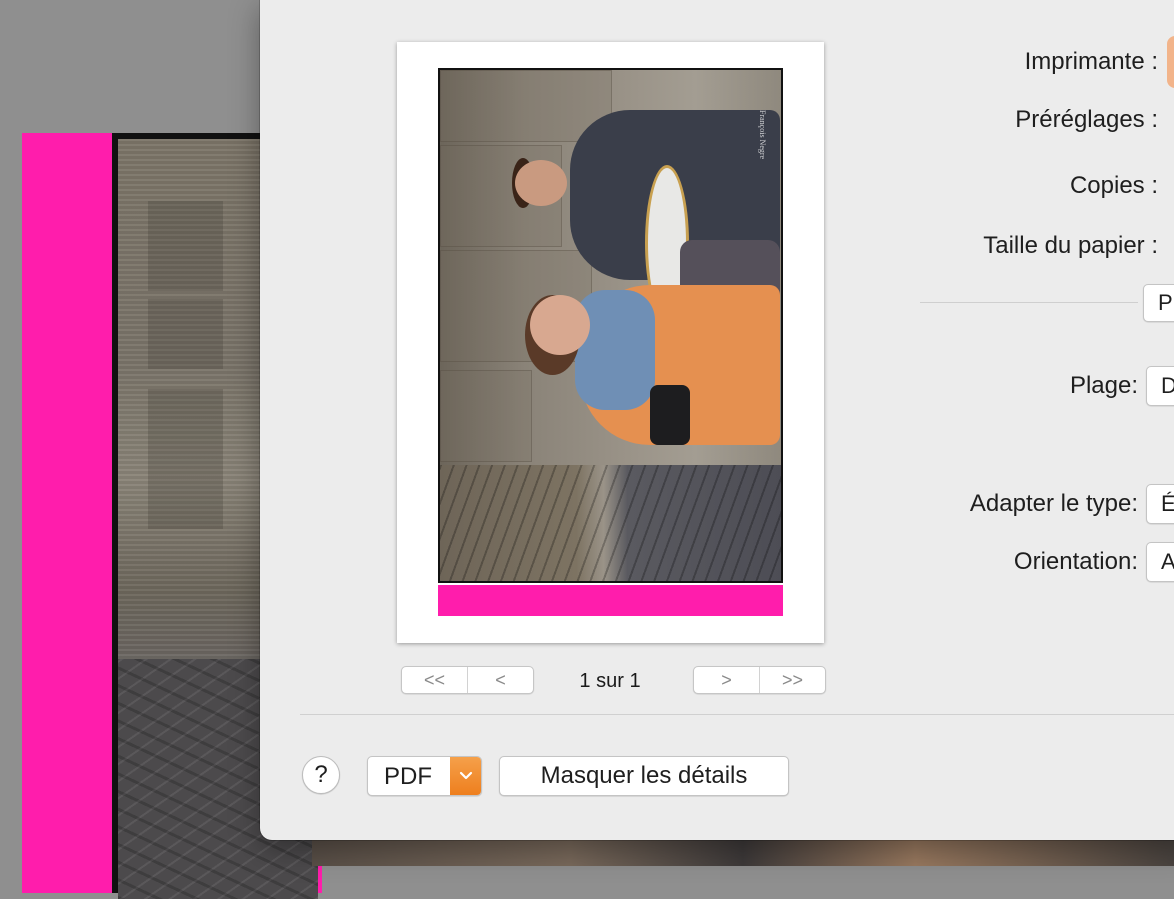 Image resolution: width=1174 pixels, height=899 pixels. I want to click on fit-type-popup: É, so click(1160, 504).